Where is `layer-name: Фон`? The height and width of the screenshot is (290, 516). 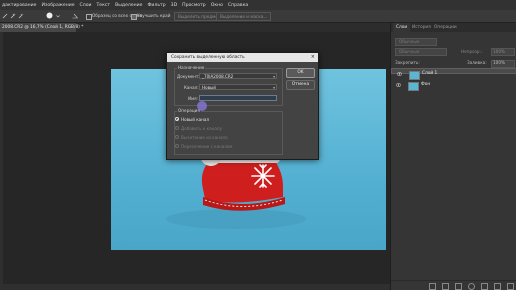
layer-name: Фон is located at coordinates (426, 84).